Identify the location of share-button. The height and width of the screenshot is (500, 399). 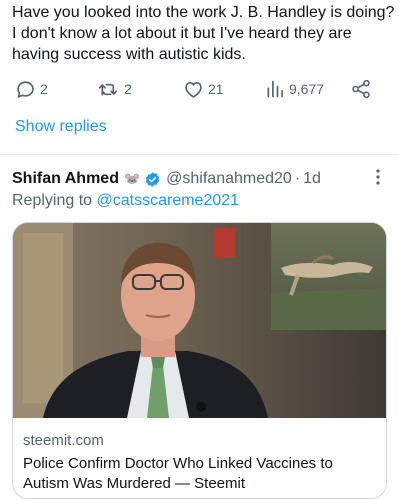
(361, 89).